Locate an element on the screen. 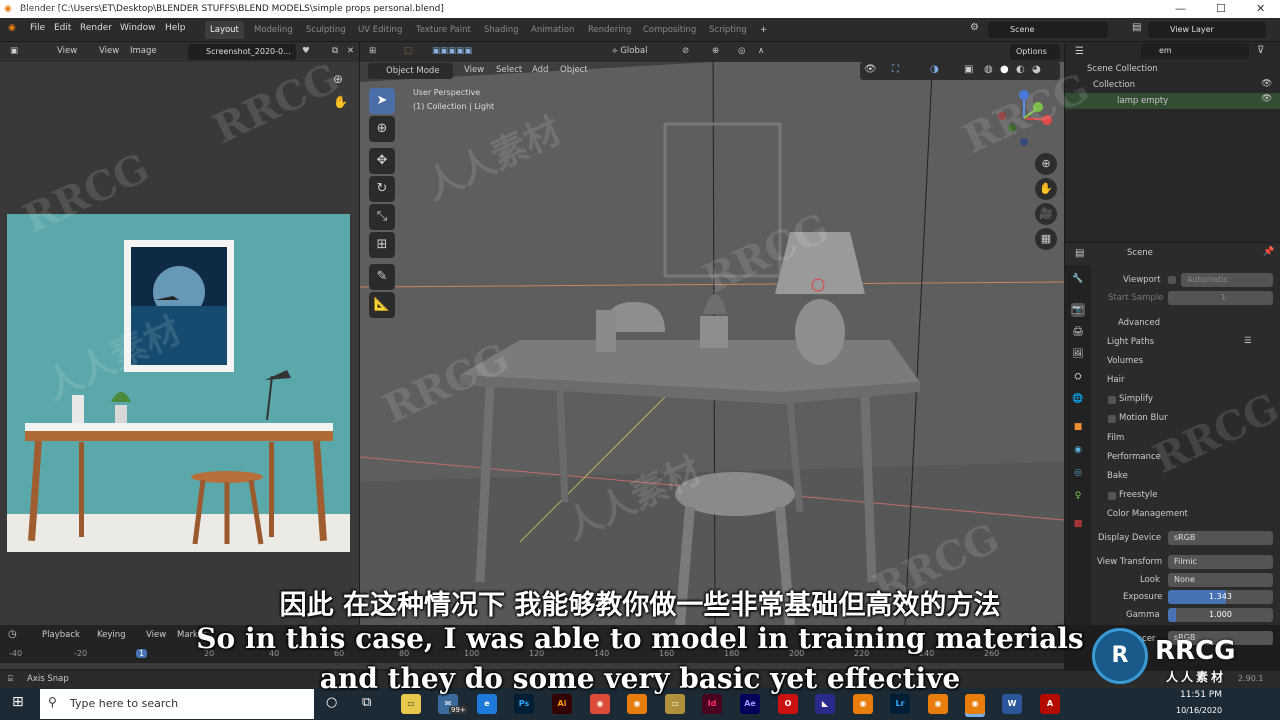 The width and height of the screenshot is (1280, 720). blender-taskbar-icon: ◉ is located at coordinates (637, 704).